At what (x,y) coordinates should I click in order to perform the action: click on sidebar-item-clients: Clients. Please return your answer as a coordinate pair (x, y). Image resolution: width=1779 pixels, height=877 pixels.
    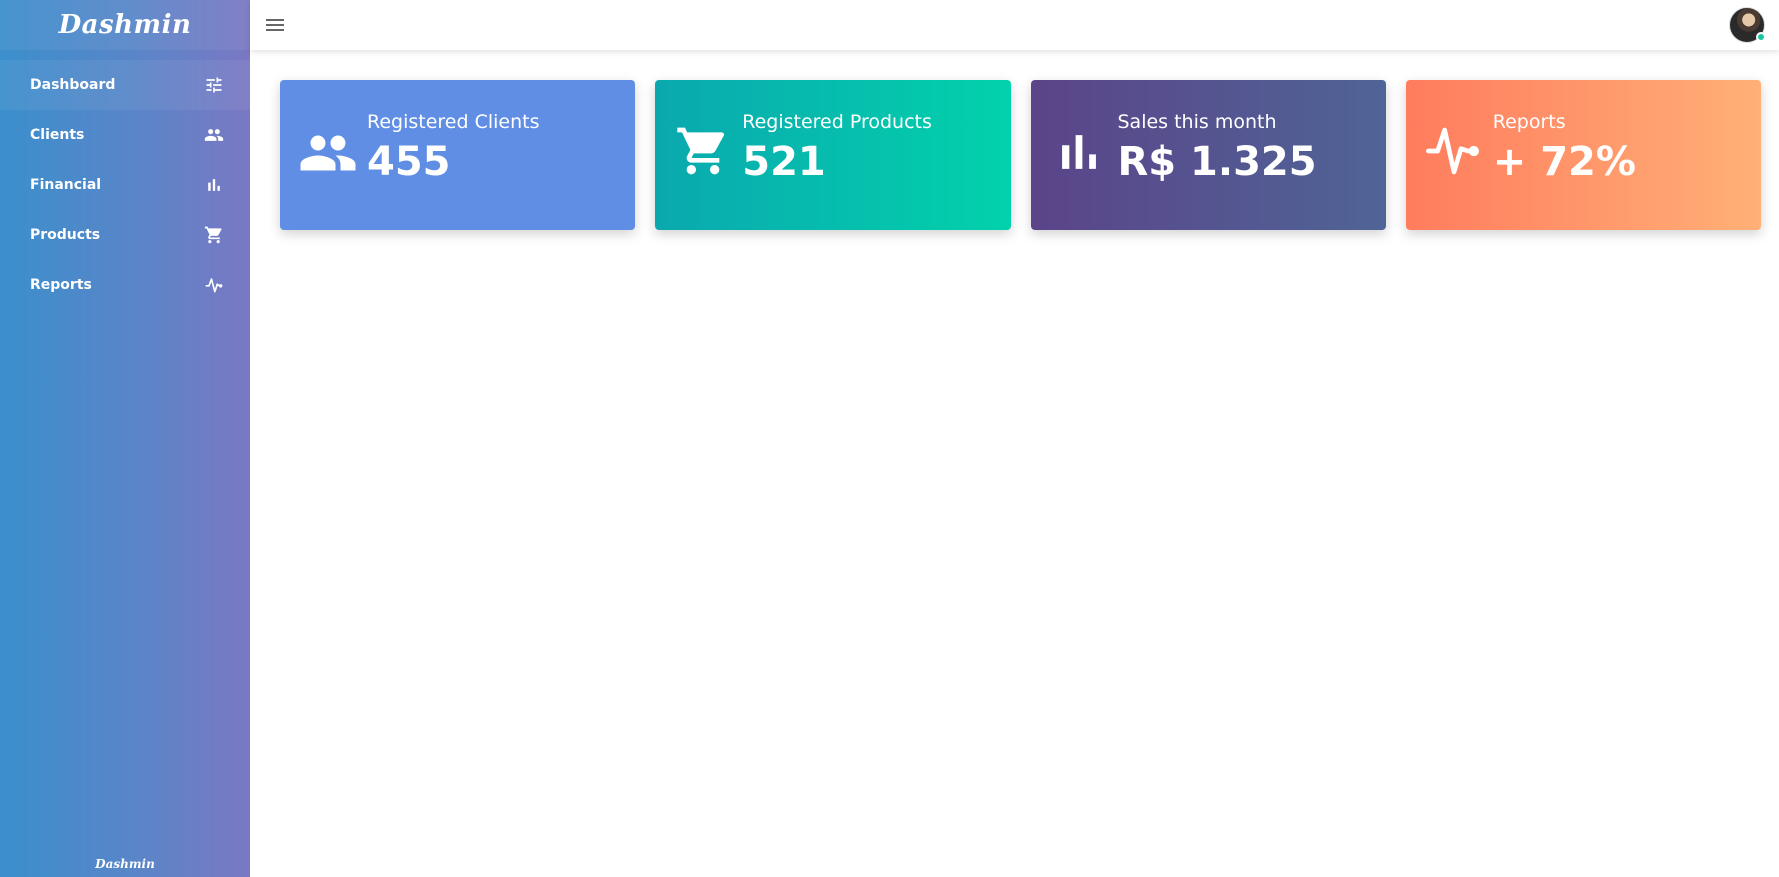
    Looking at the image, I should click on (125, 135).